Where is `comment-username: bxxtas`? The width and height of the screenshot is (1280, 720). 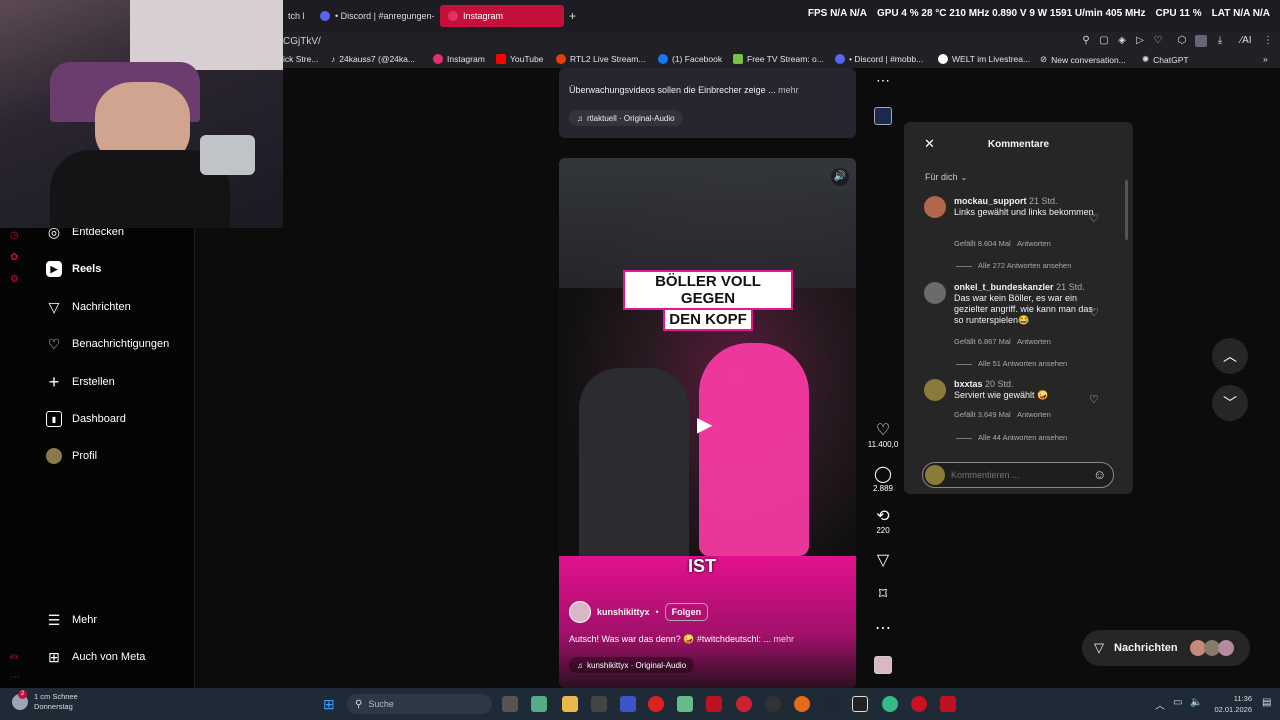 comment-username: bxxtas is located at coordinates (968, 384).